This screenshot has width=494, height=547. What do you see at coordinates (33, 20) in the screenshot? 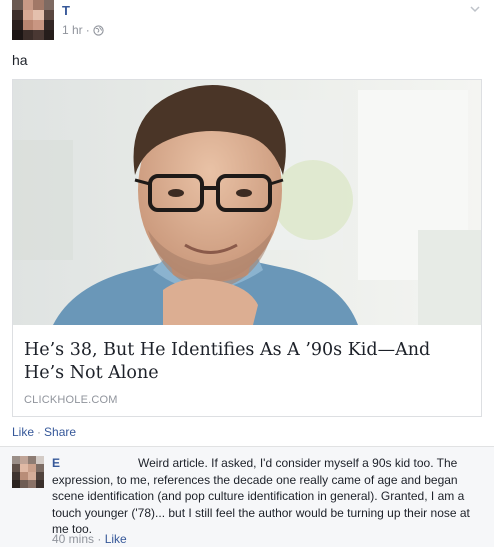
I see `author-avatar` at bounding box center [33, 20].